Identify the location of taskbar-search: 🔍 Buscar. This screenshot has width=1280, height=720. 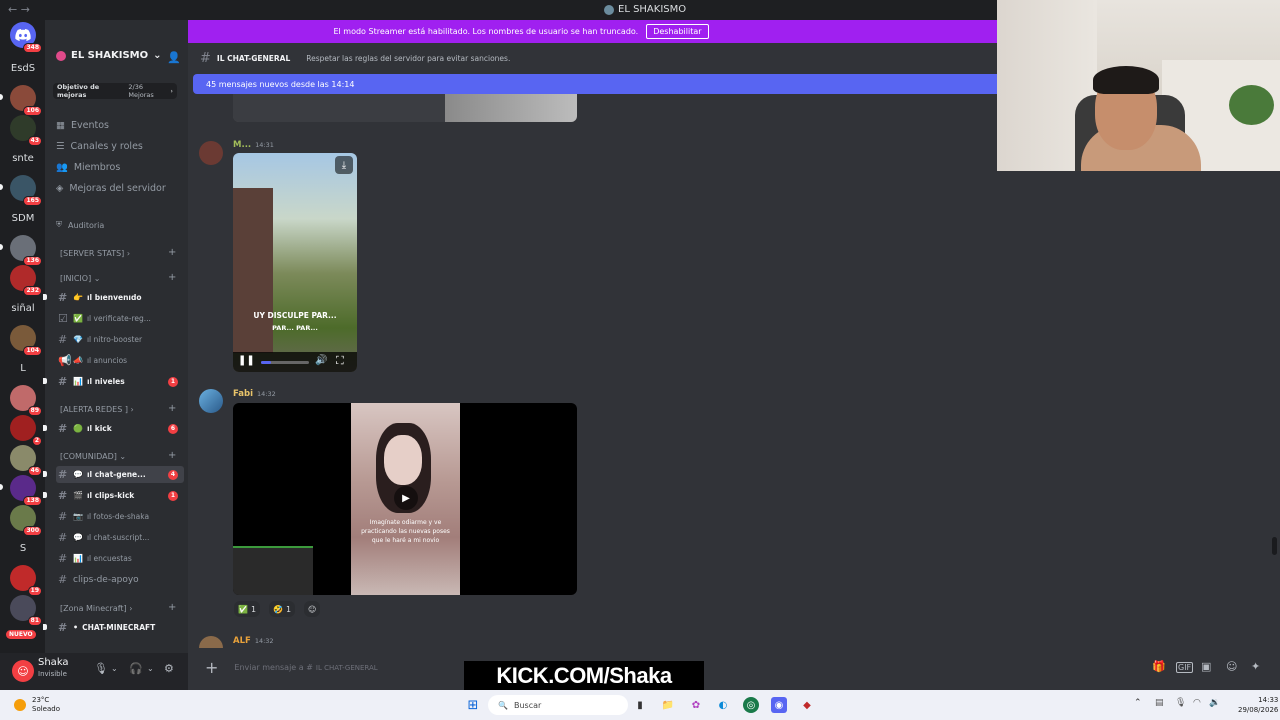
(558, 705).